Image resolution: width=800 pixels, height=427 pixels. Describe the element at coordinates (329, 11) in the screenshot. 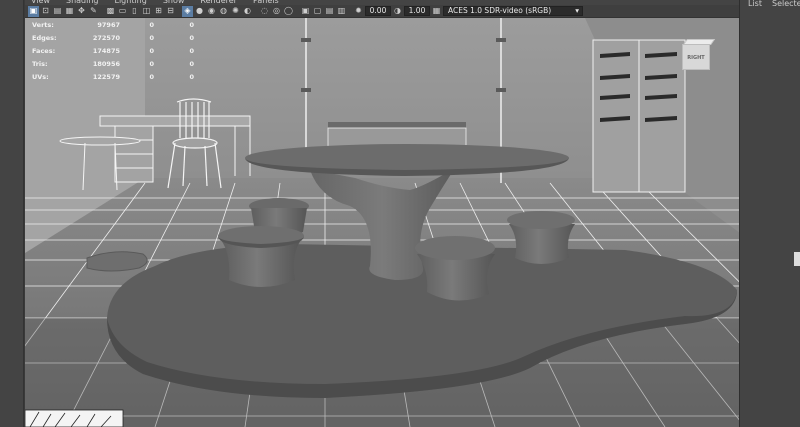

I see `xray-joints-icon: ▤` at that location.